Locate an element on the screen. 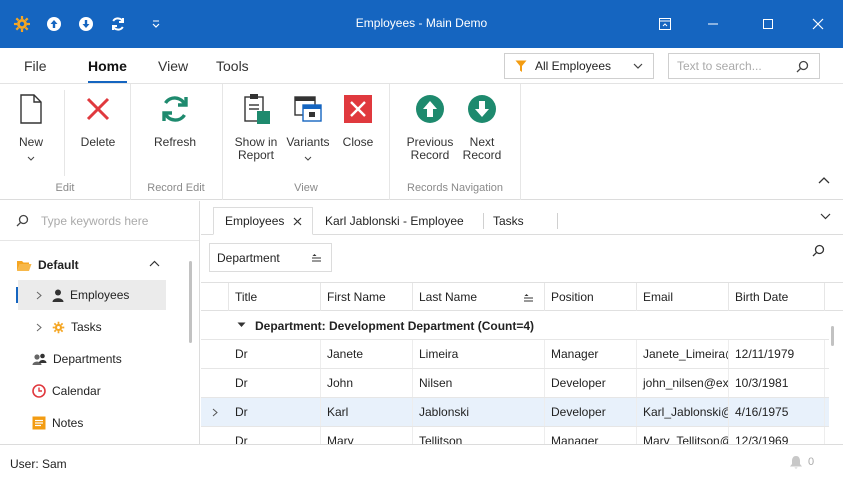  close-button: Close is located at coordinates (358, 120).